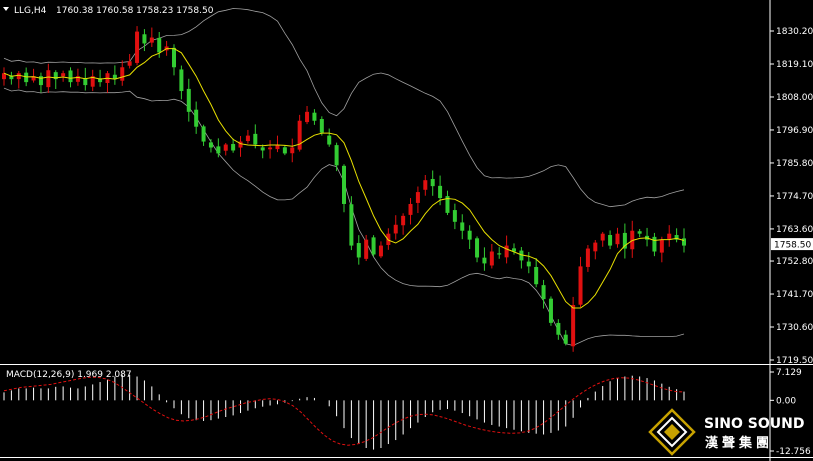 The height and width of the screenshot is (461, 813). What do you see at coordinates (794, 65) in the screenshot?
I see `price-tick-label: 1819.10` at bounding box center [794, 65].